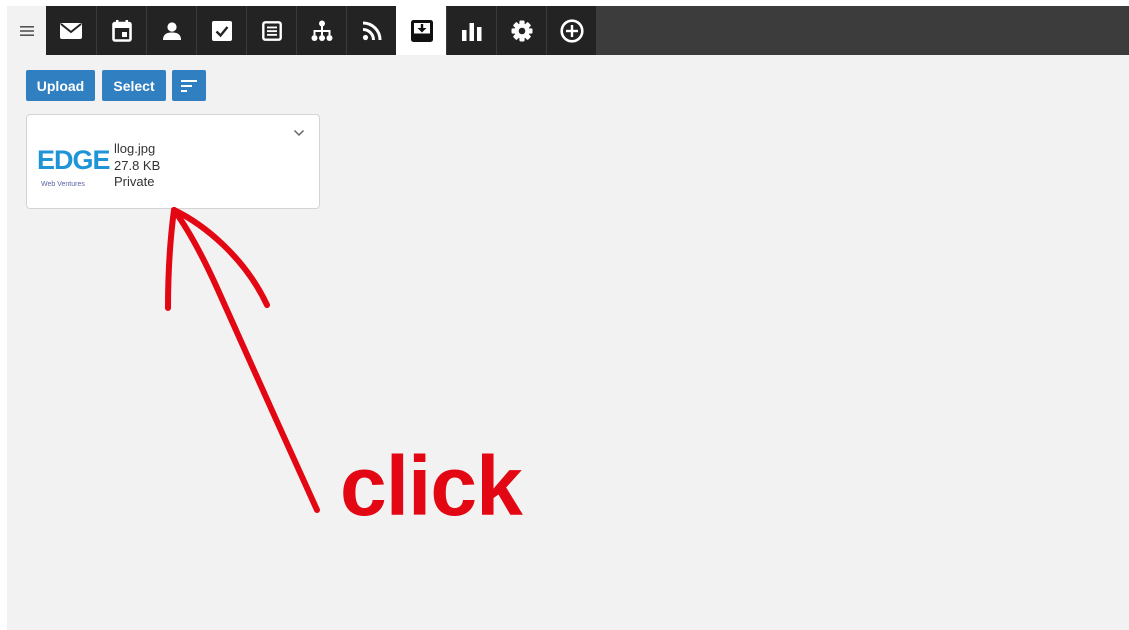  I want to click on tab-mail, so click(71, 30).